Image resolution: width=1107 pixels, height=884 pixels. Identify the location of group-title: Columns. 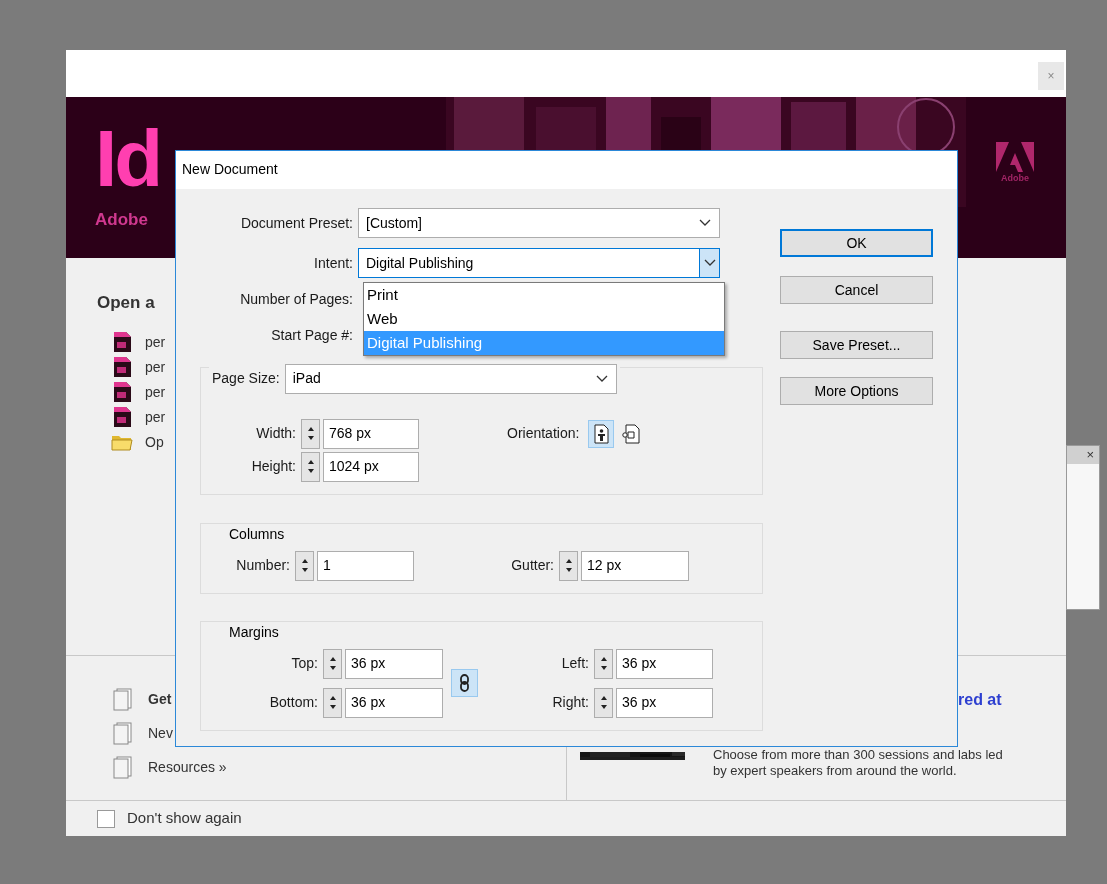
(257, 534).